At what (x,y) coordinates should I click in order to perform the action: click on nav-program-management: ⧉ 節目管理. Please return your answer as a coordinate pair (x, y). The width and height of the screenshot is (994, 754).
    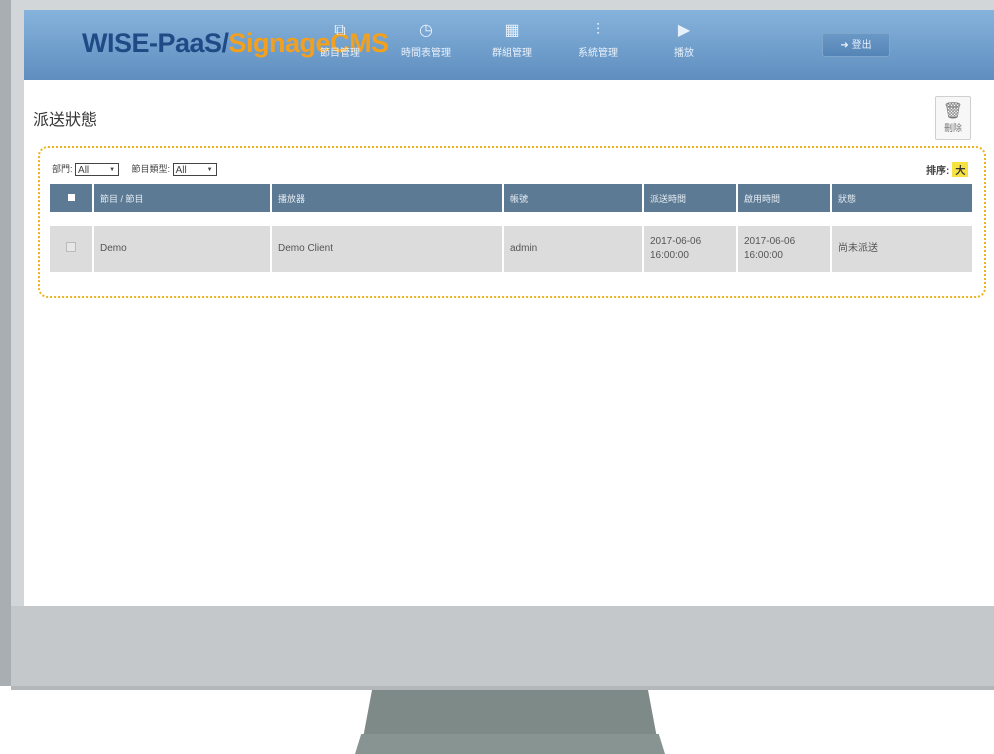
    Looking at the image, I should click on (340, 39).